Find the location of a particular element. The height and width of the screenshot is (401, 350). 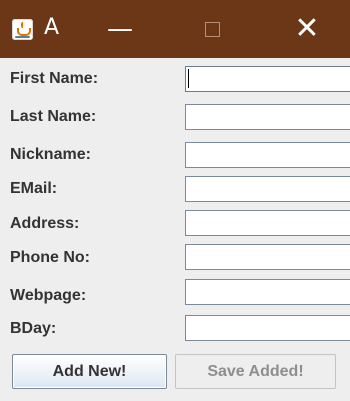

window-title: A is located at coordinates (52, 27).